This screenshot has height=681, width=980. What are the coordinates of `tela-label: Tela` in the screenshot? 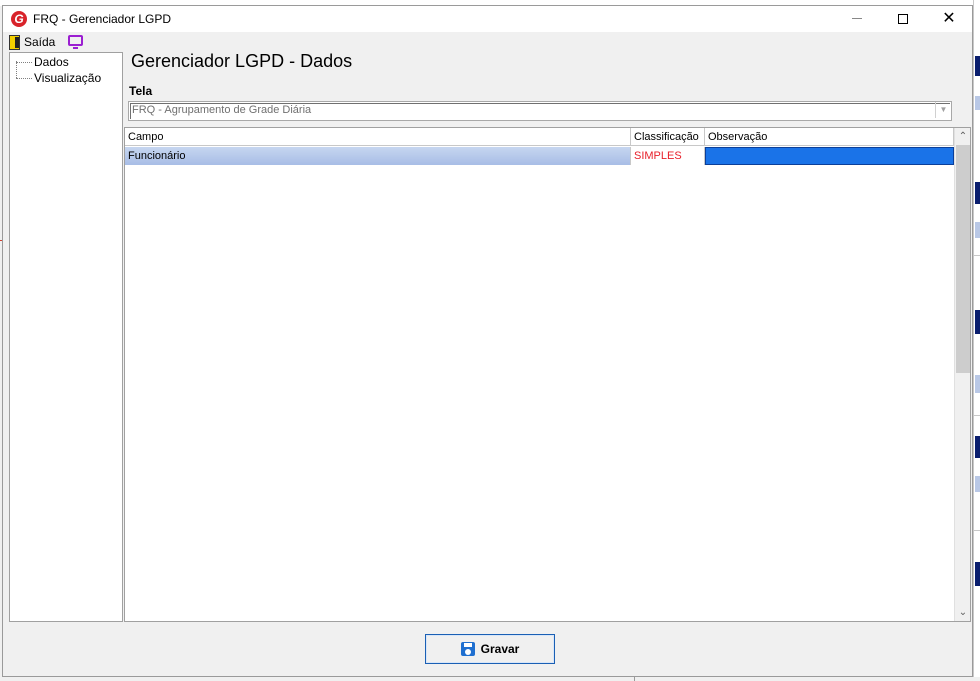 It's located at (141, 91).